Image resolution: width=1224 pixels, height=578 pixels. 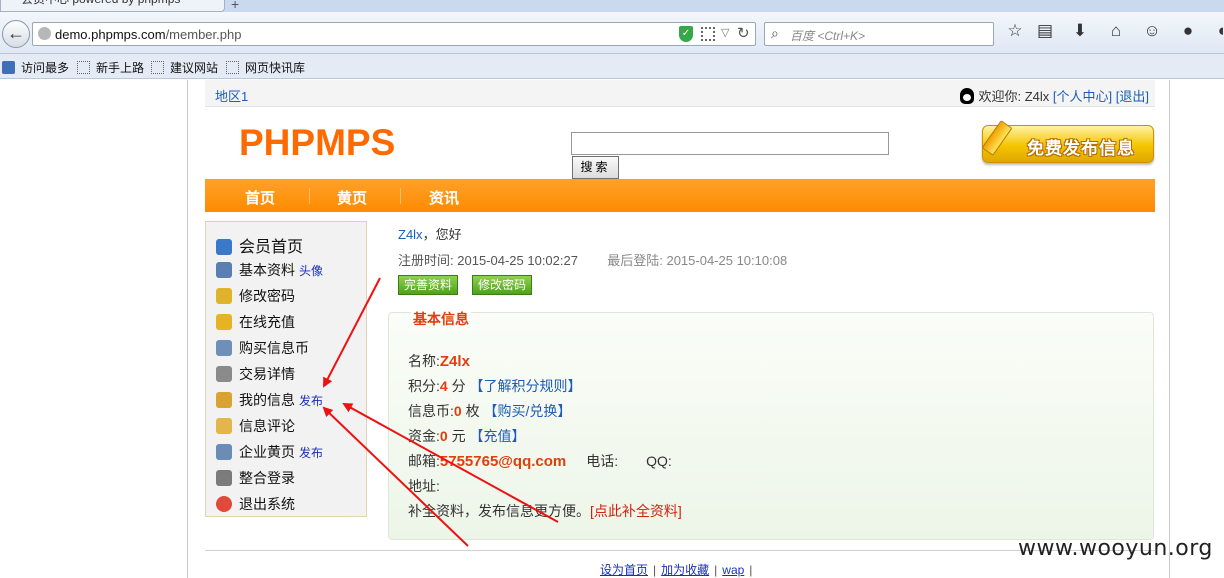 What do you see at coordinates (255, 296) in the screenshot?
I see `sidebar-item-change-password: 修改密码` at bounding box center [255, 296].